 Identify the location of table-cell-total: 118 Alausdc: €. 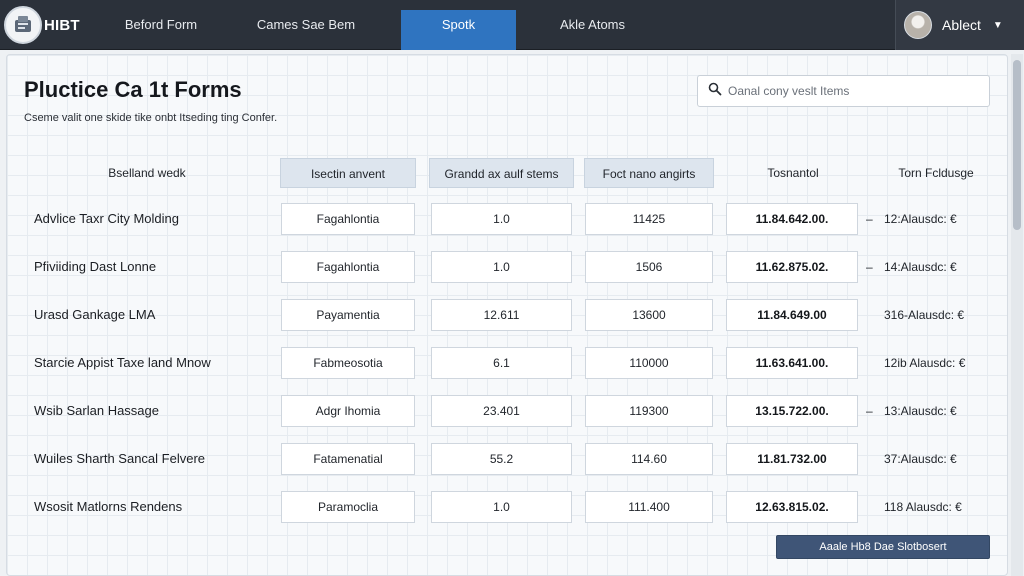
(926, 507).